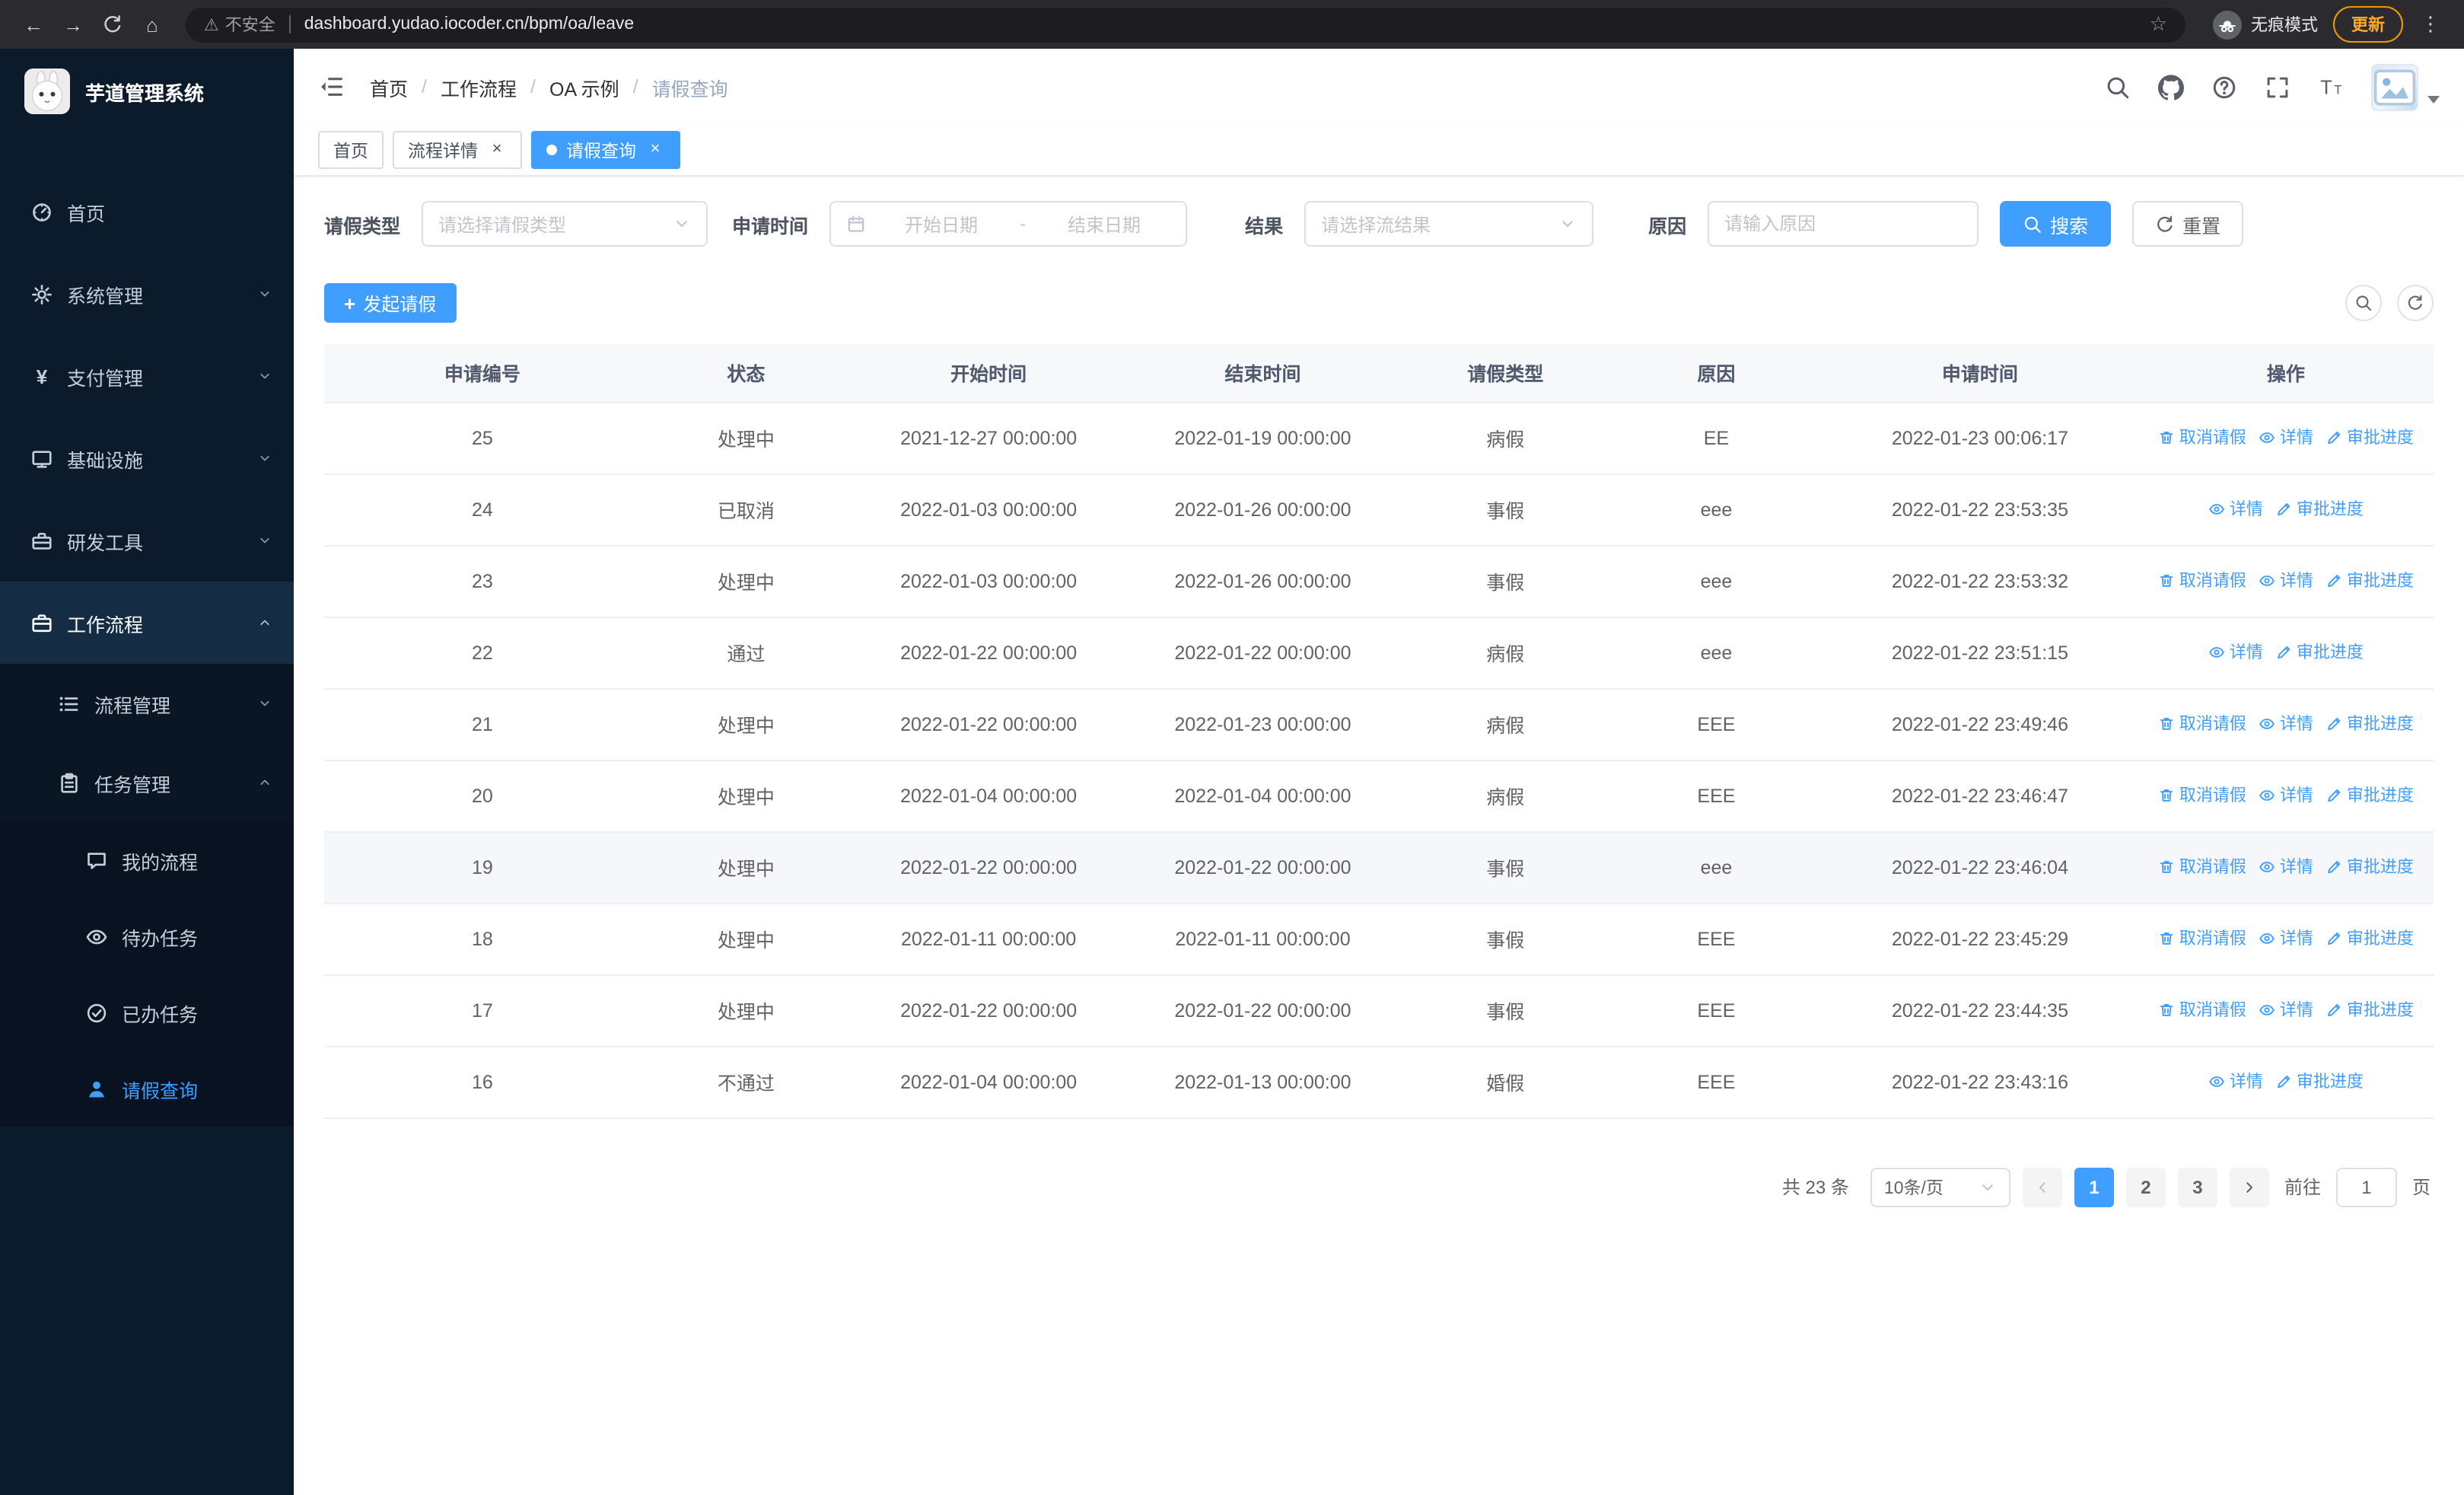  What do you see at coordinates (147, 376) in the screenshot?
I see `sidebar-item-payment: ¥ 支付管理` at bounding box center [147, 376].